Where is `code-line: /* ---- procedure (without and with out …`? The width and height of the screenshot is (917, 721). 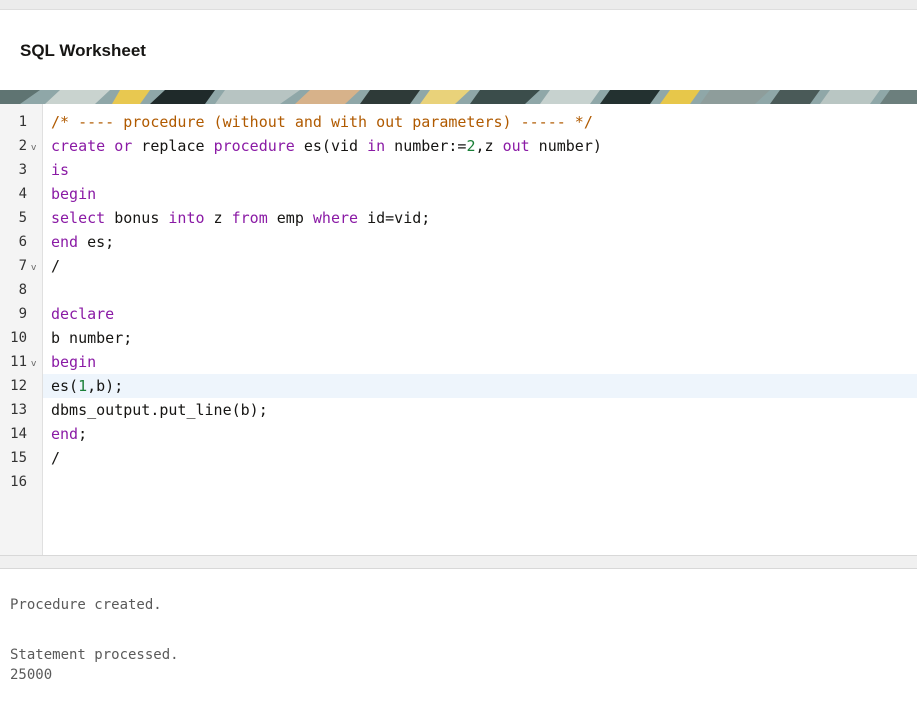
code-line: /* ---- procedure (without and with out … is located at coordinates (480, 122).